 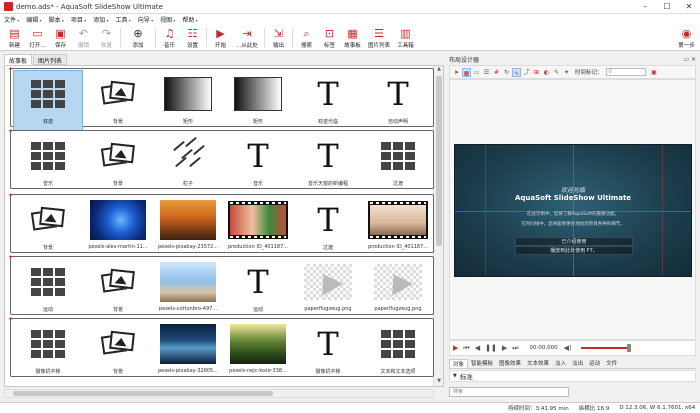 What do you see at coordinates (566, 72) in the screenshot?
I see `time-marker-icon: ✦` at bounding box center [566, 72].